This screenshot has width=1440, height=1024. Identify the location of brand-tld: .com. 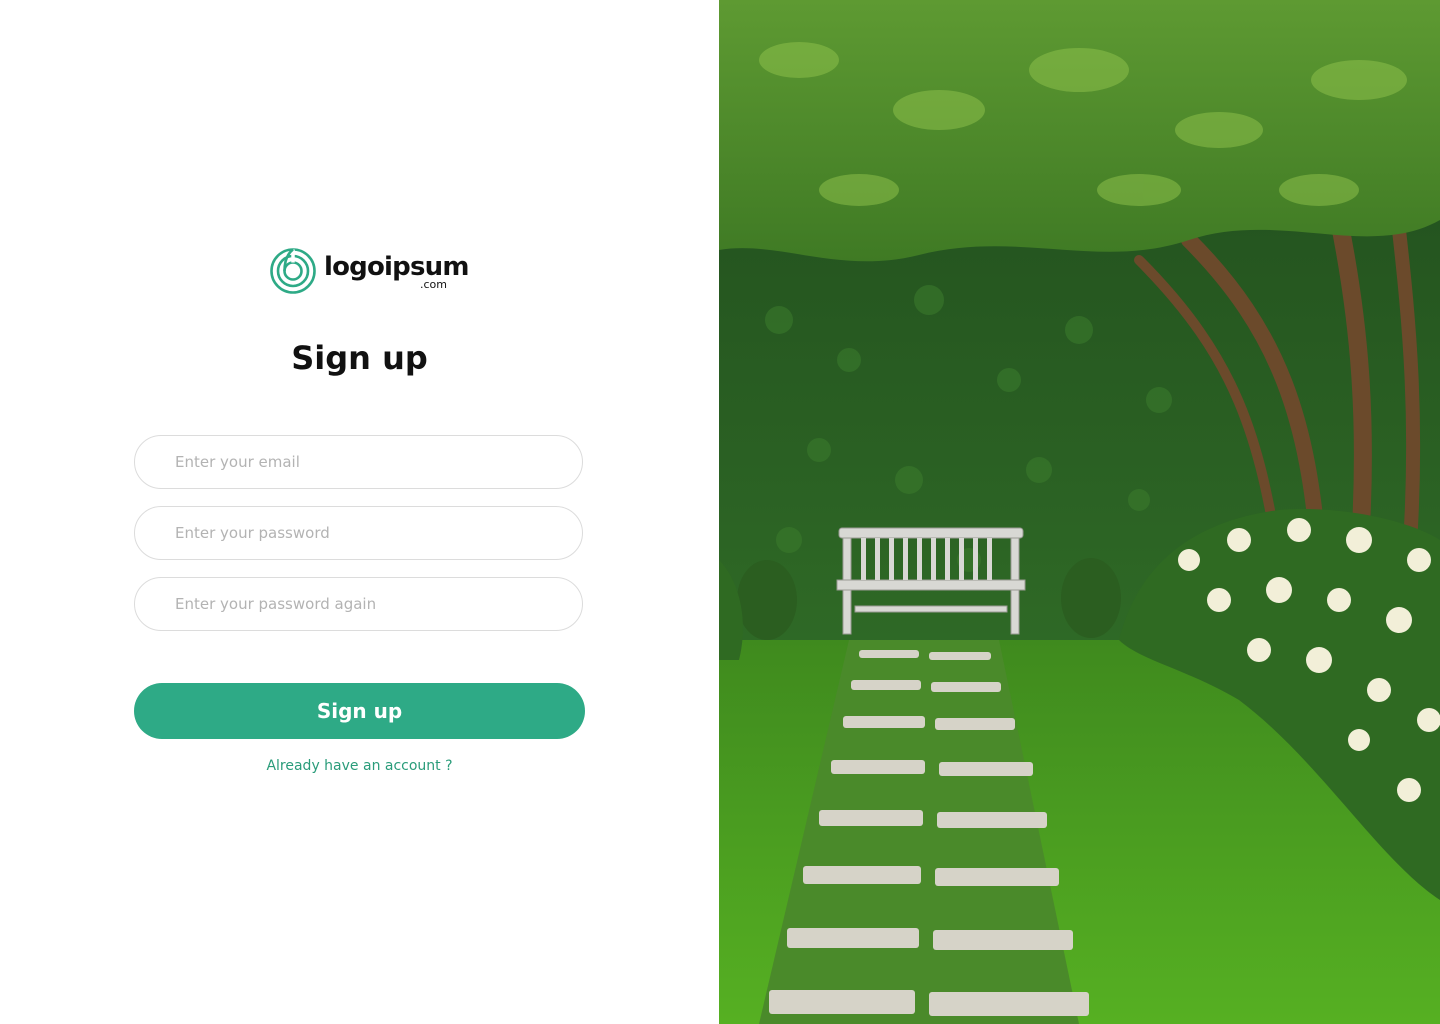
(433, 284).